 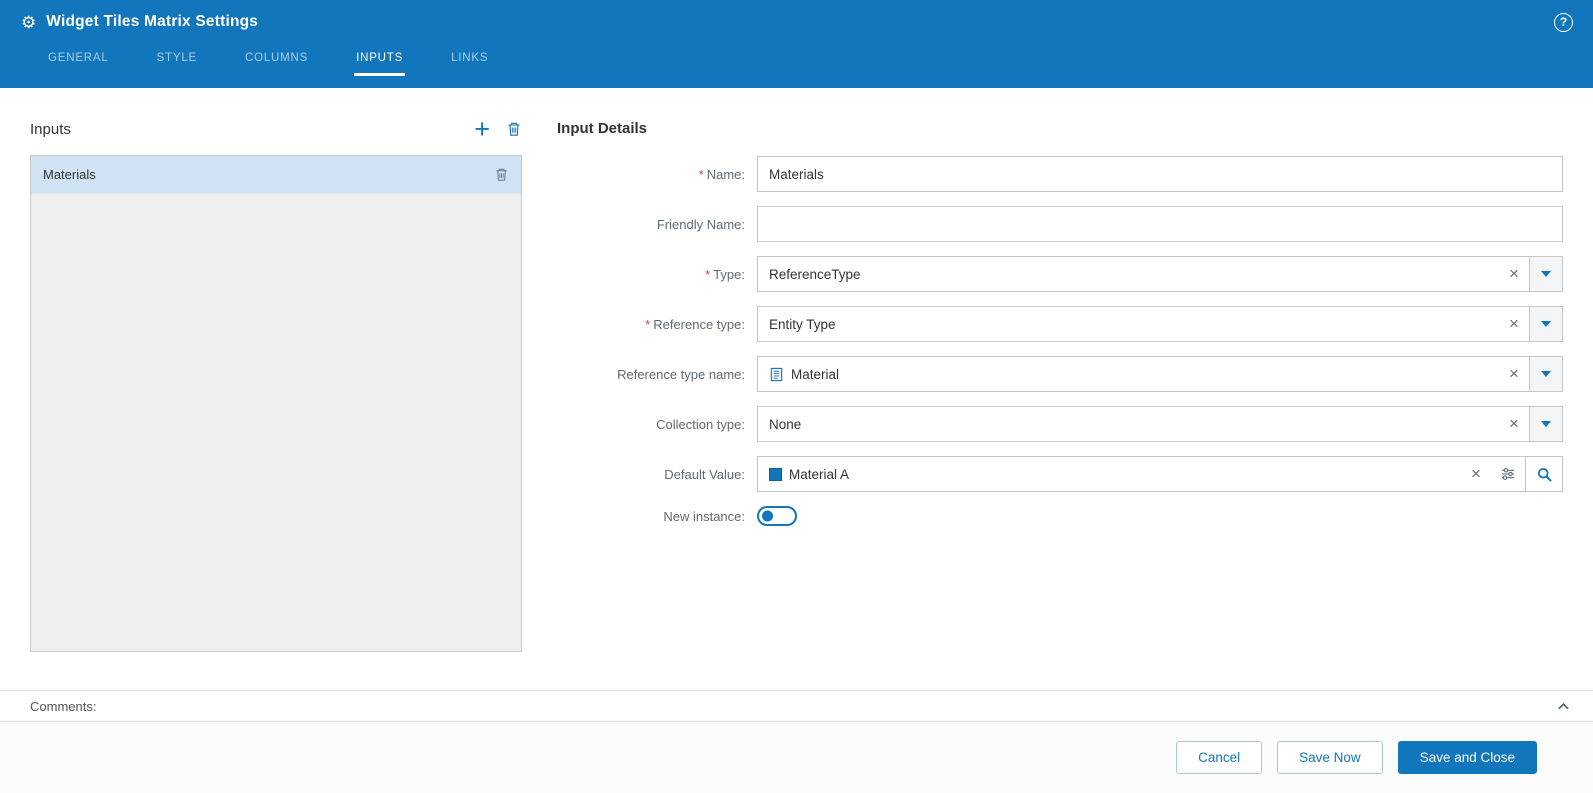 What do you see at coordinates (796, 706) in the screenshot?
I see `comments-bar: Comments:` at bounding box center [796, 706].